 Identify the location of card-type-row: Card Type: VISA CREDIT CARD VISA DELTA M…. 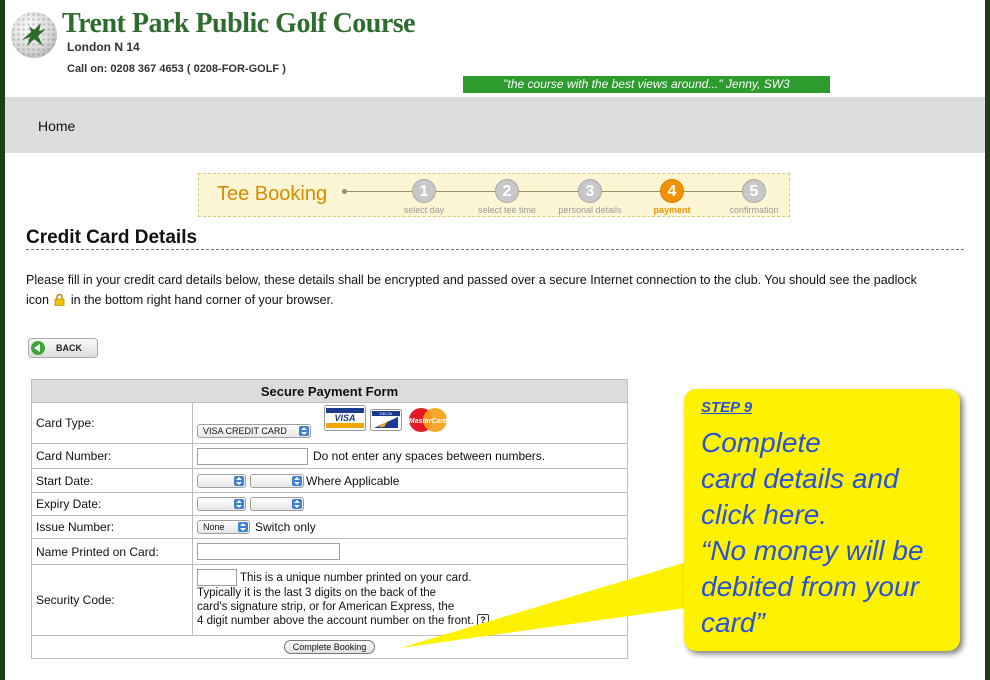
(329, 423).